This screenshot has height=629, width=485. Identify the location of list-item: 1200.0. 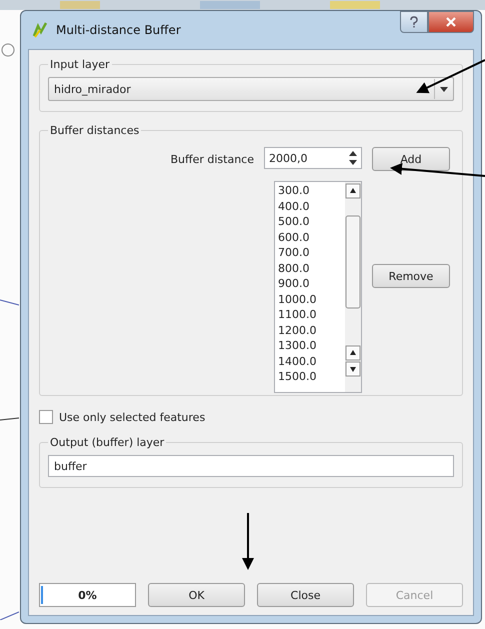
(310, 330).